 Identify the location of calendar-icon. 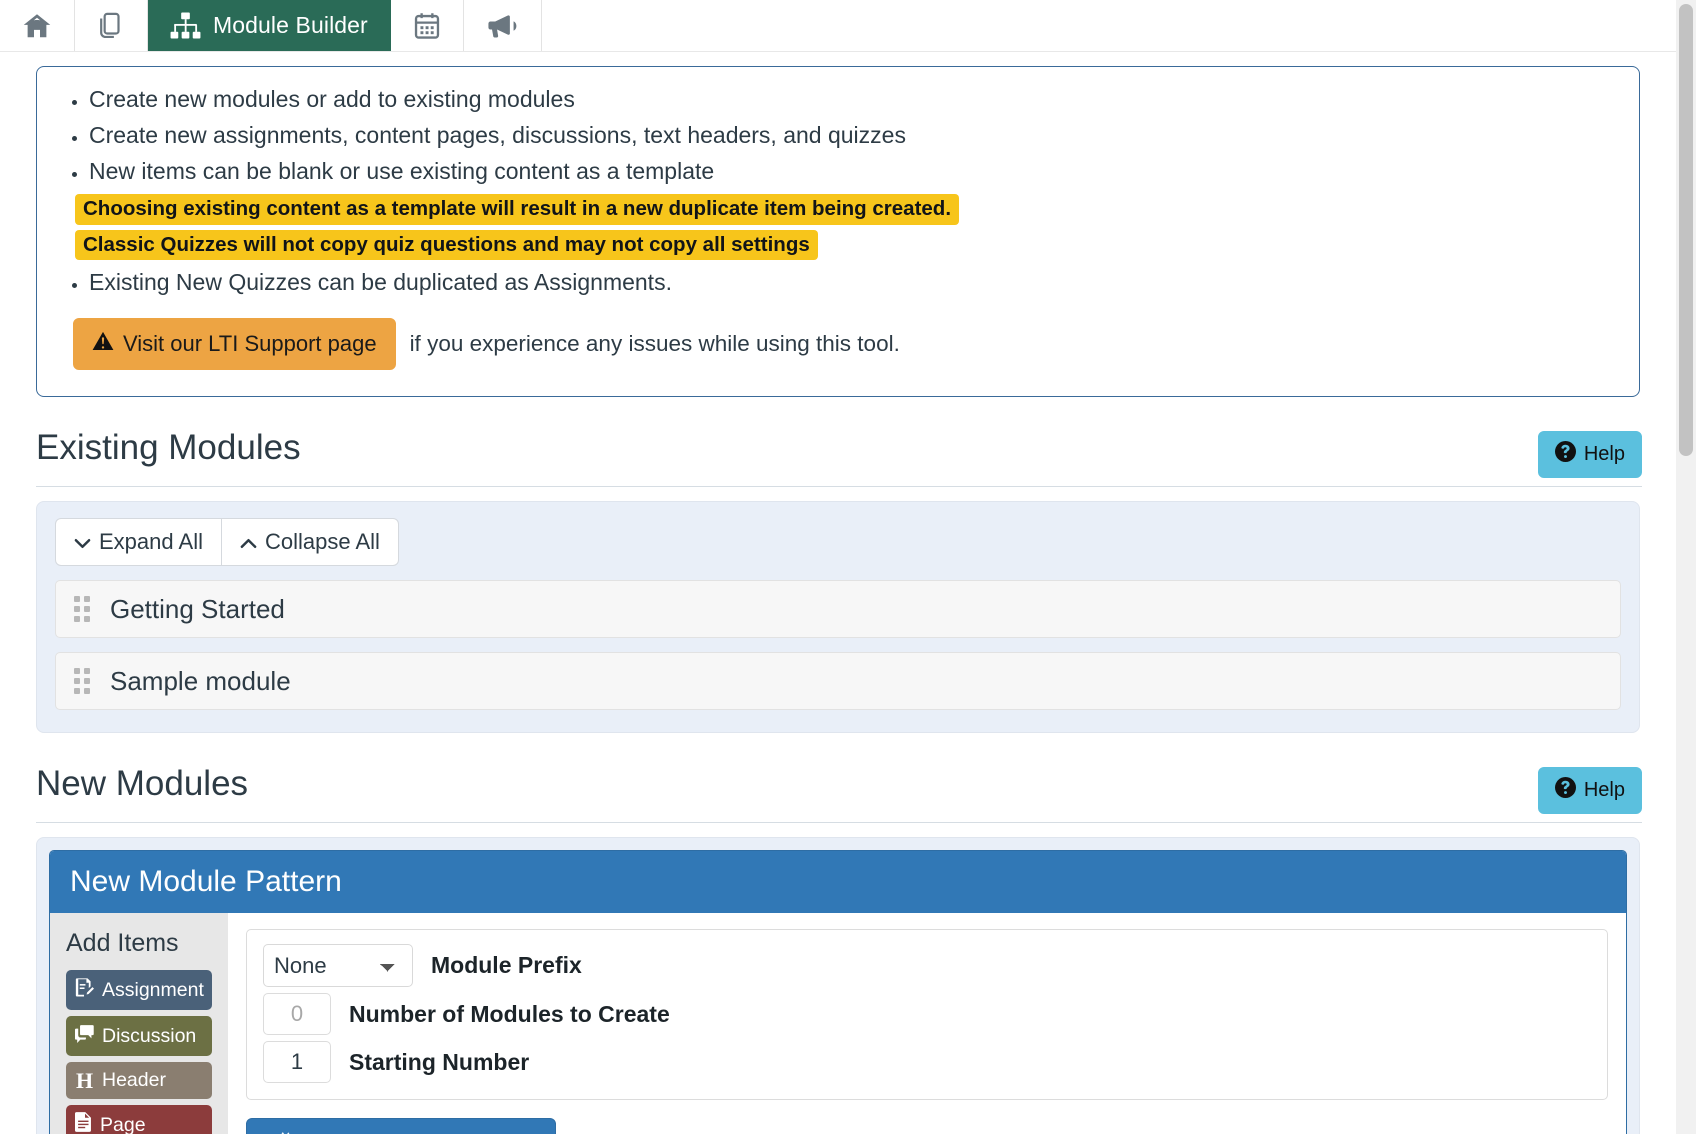
(427, 26).